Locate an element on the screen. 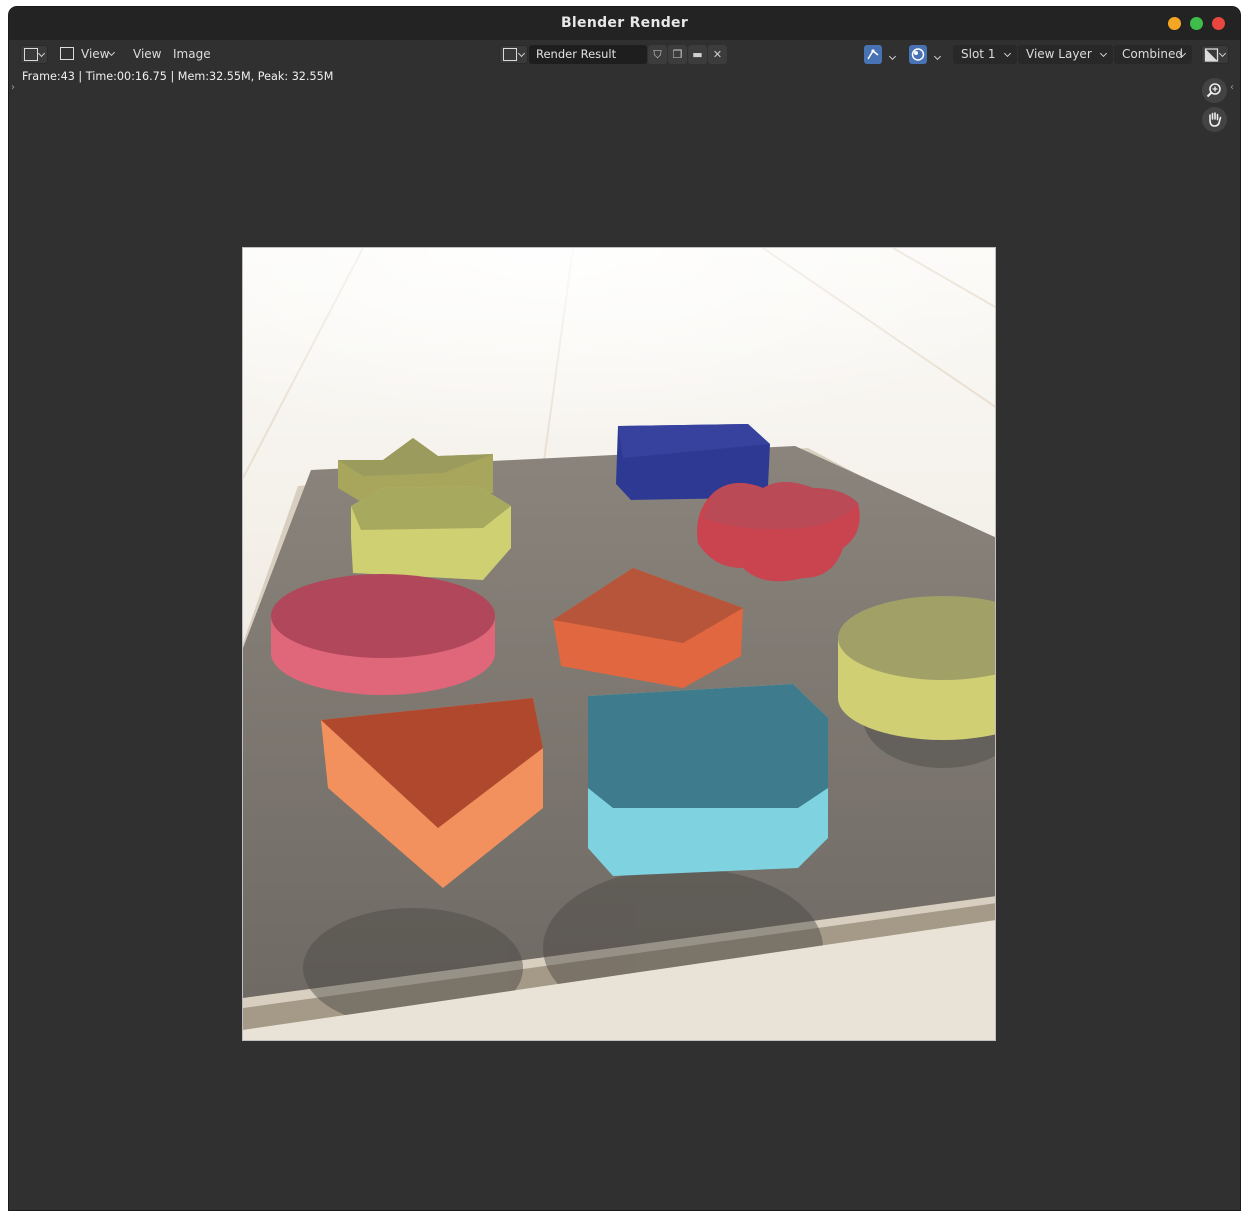 Image resolution: width=1249 pixels, height=1218 pixels. overlay-toggle is located at coordinates (918, 54).